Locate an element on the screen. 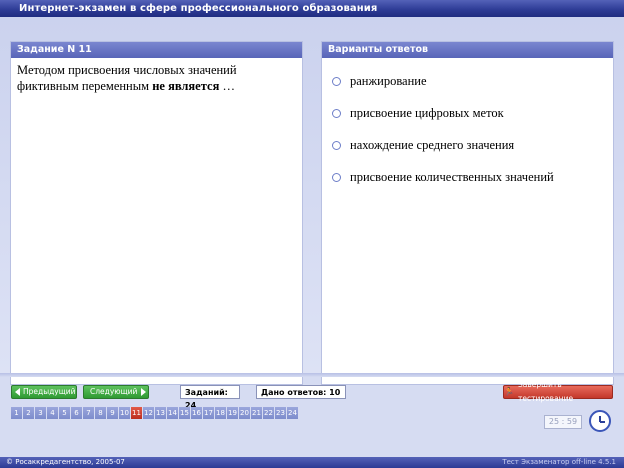 This screenshot has width=624, height=468. finish-test-button: 🏃 Завершить тестирование is located at coordinates (558, 391).